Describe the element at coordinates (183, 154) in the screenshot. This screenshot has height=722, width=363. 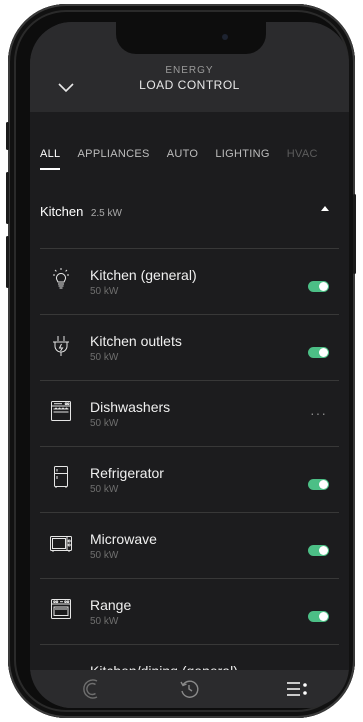
I see `tab-auto: AUTO` at that location.